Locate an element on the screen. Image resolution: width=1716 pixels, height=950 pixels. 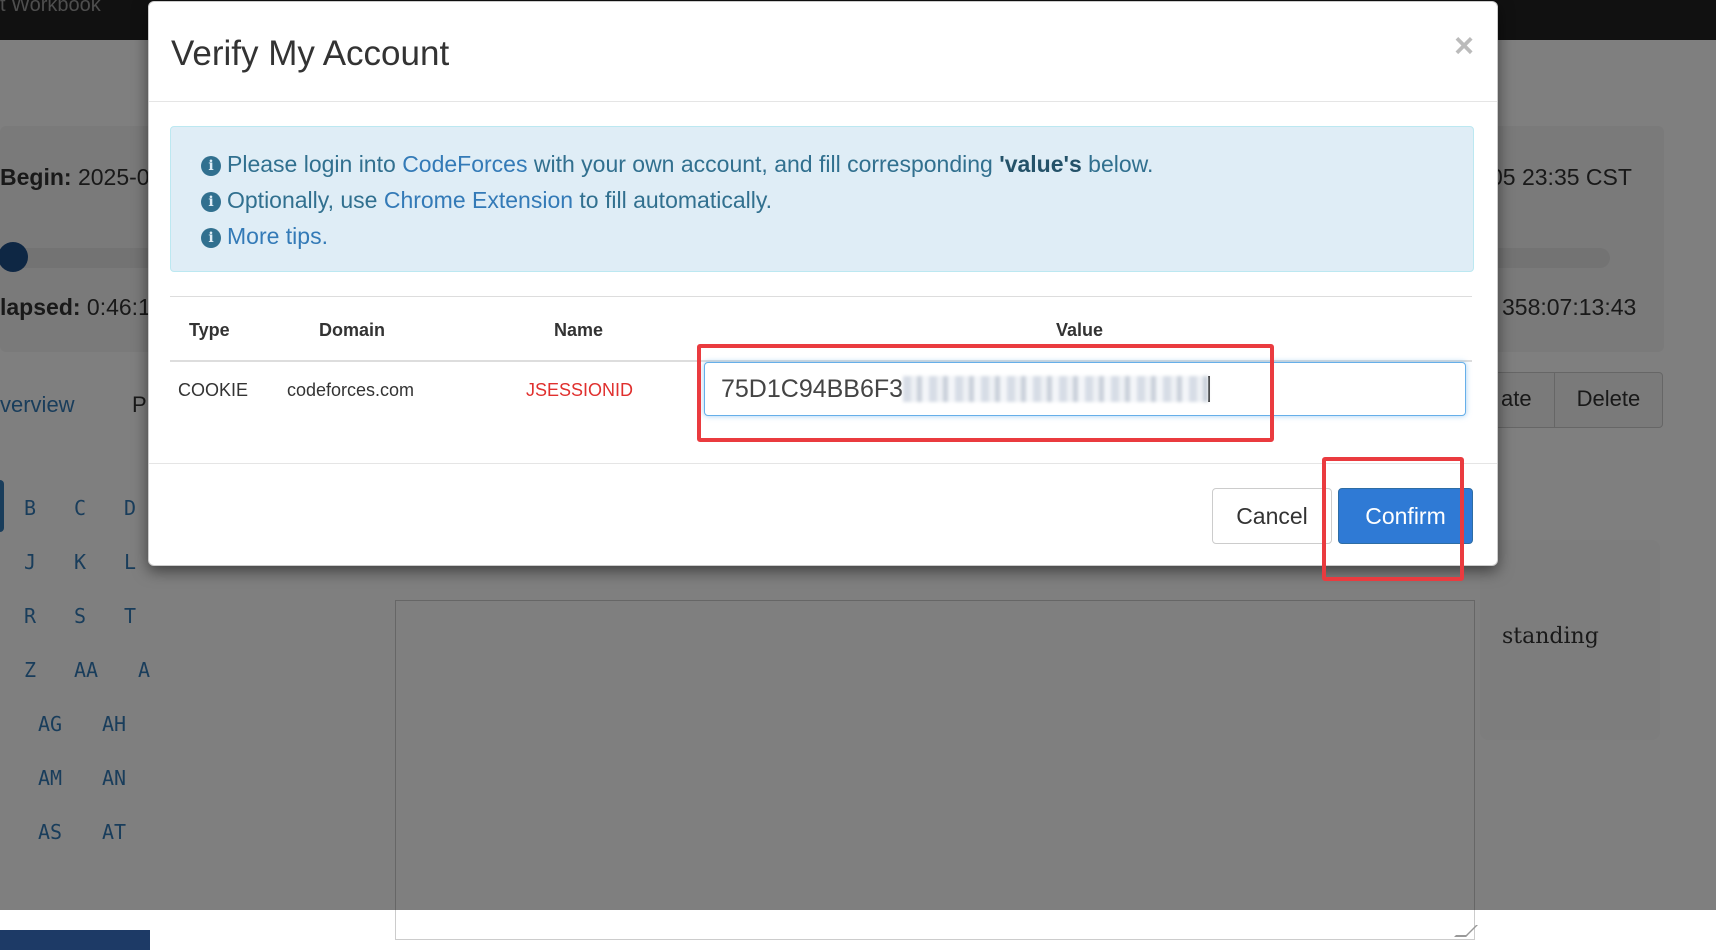
bottom-nav-strip is located at coordinates (75, 940).